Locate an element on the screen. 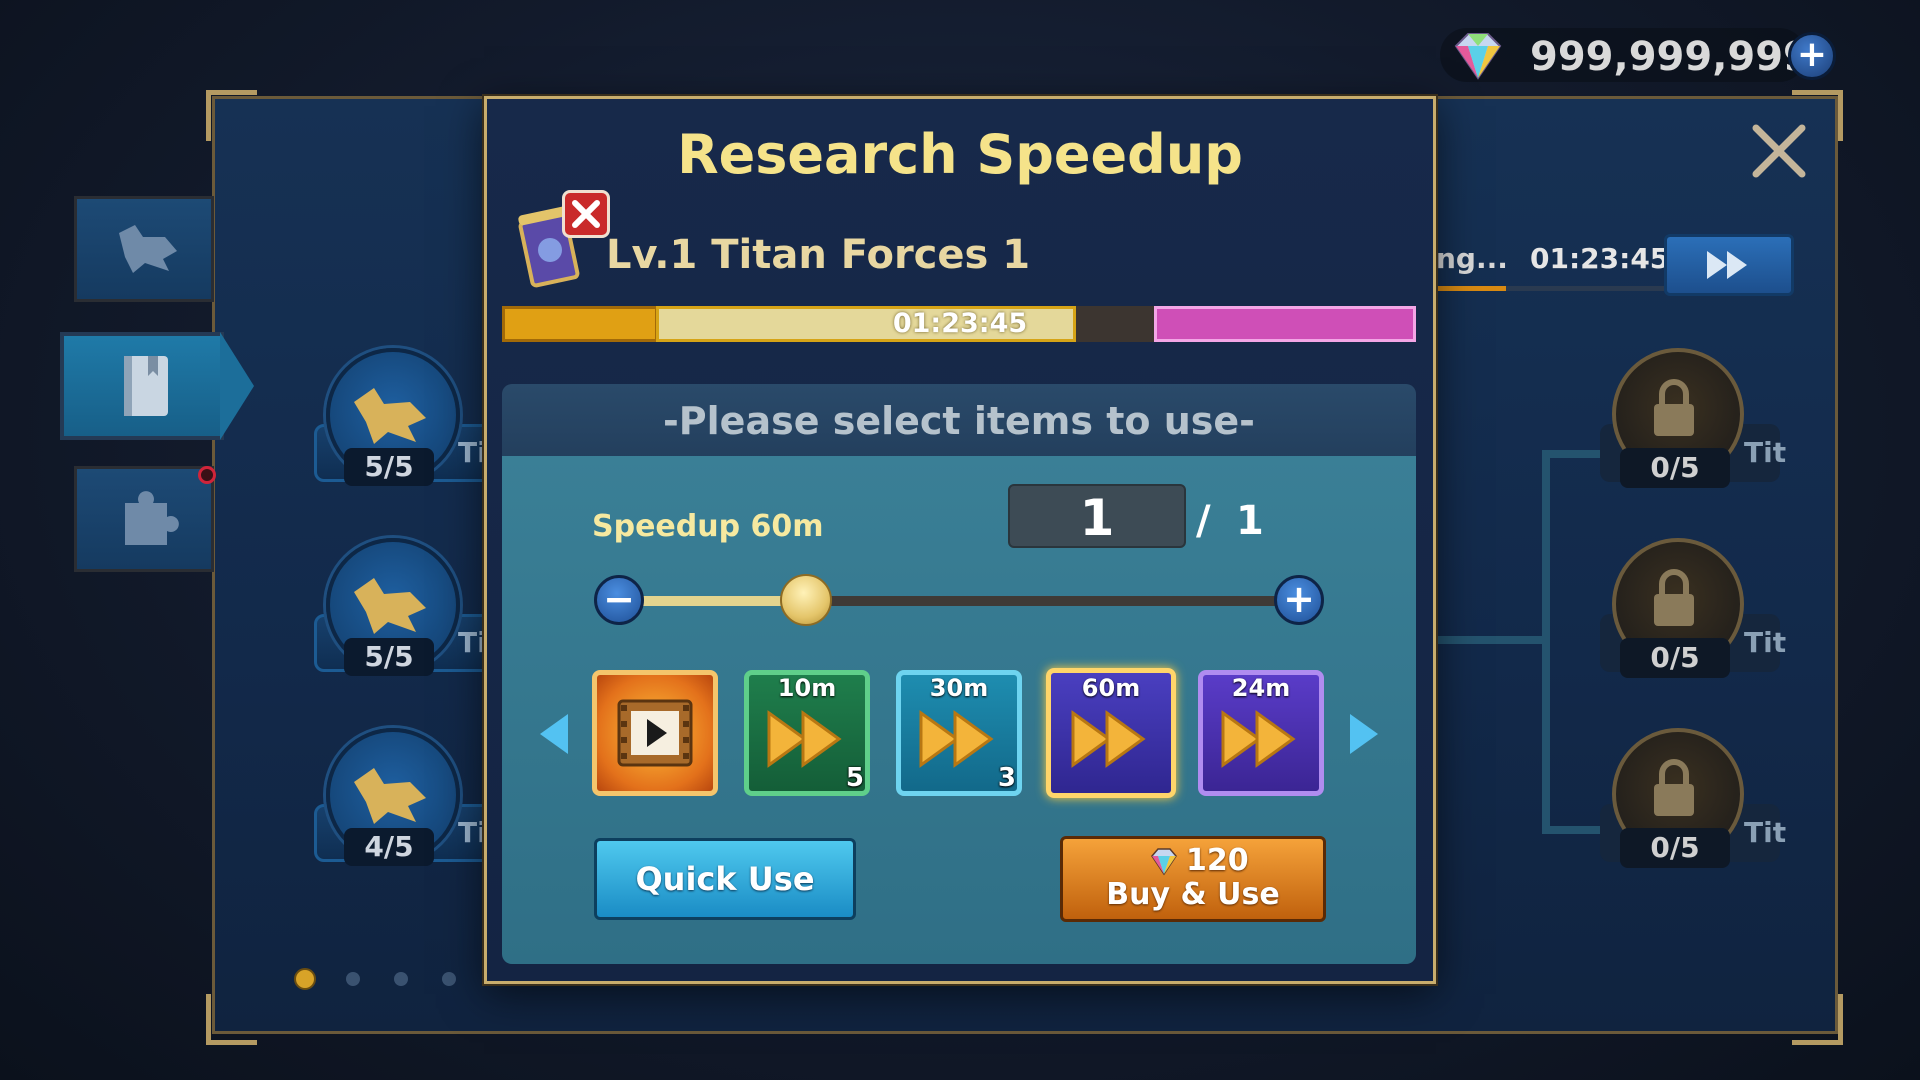 Image resolution: width=1920 pixels, height=1080 pixels. selected-item-label: Speedup 60m is located at coordinates (708, 526).